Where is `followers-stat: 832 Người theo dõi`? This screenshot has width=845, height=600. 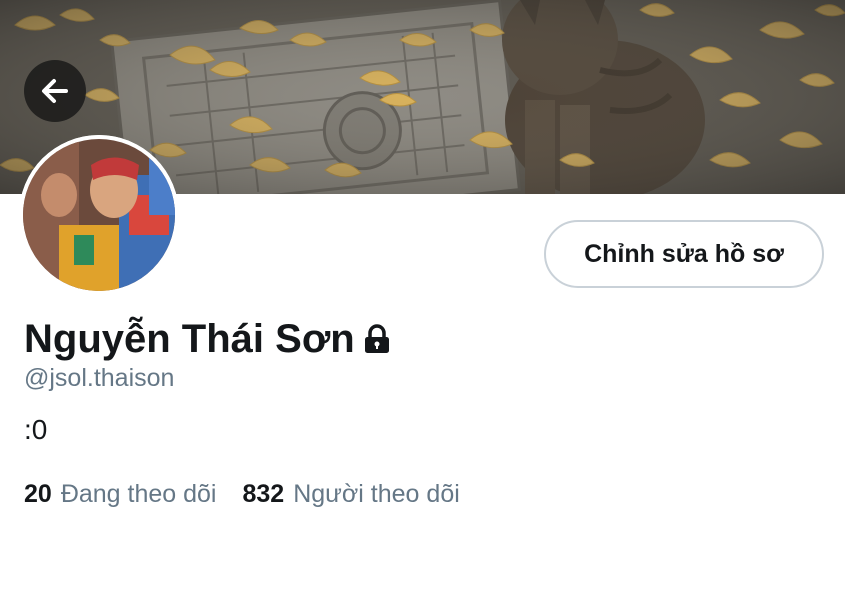
followers-stat: 832 Người theo dõi is located at coordinates (351, 494).